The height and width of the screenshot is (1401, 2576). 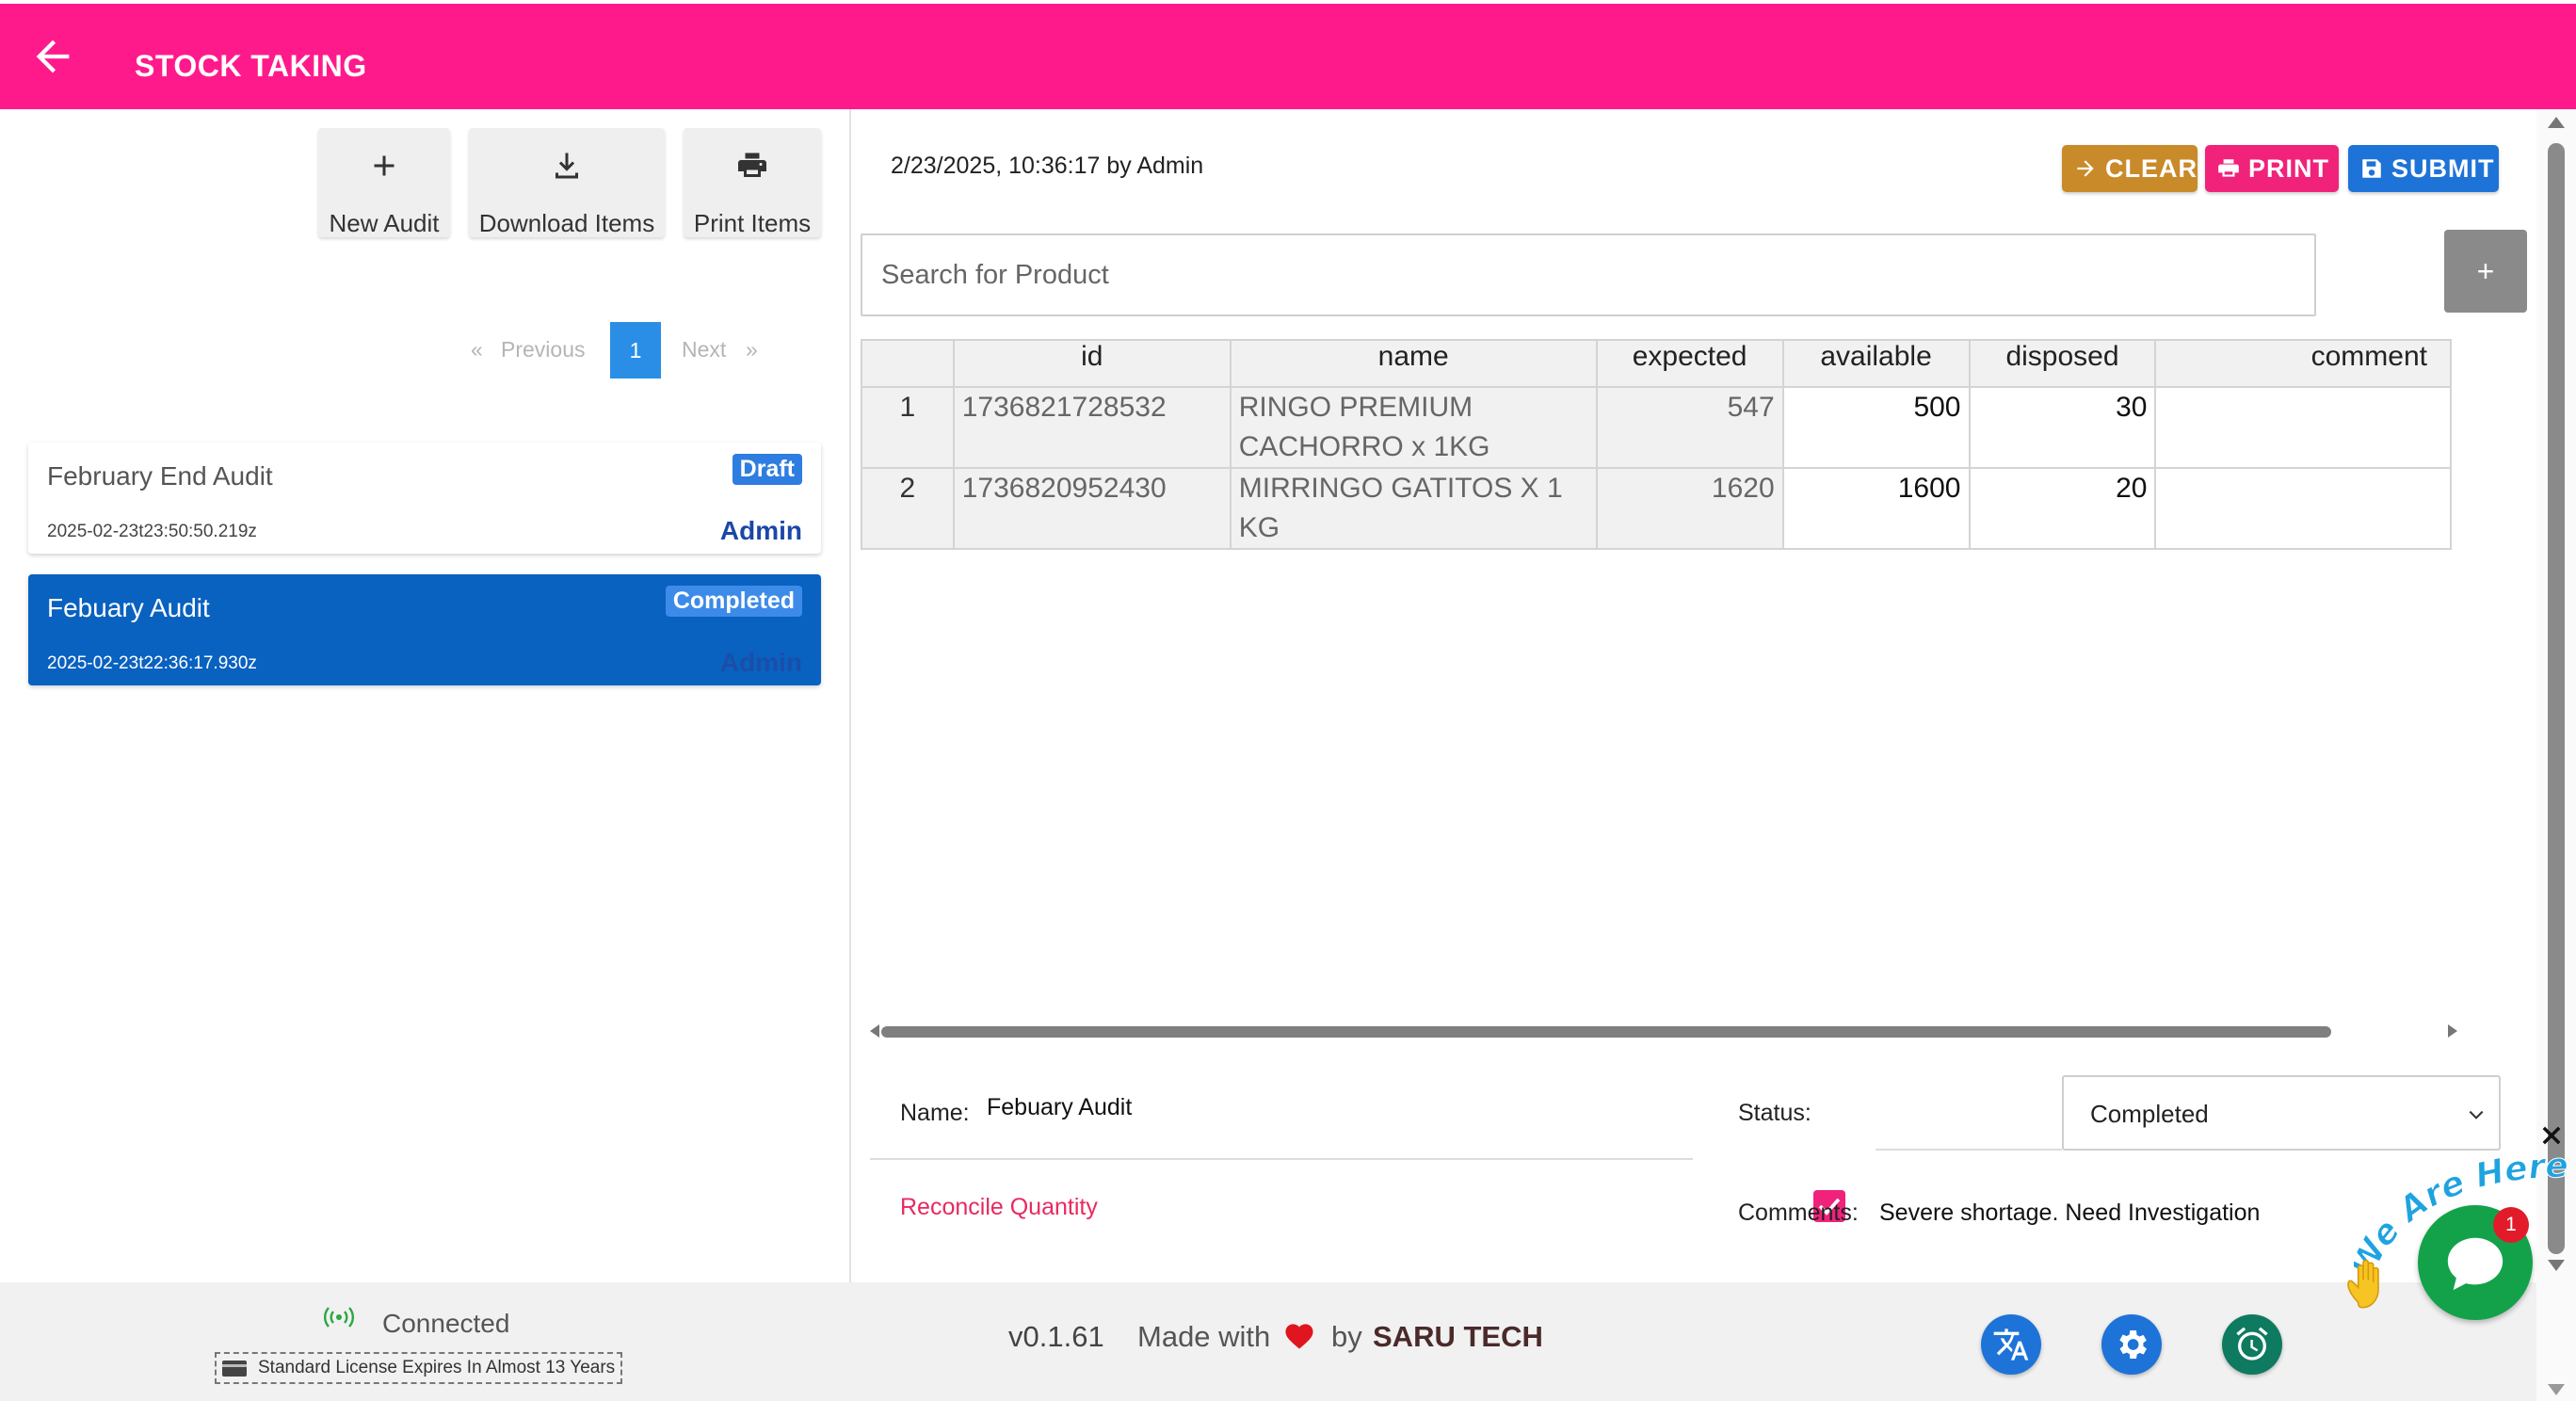 What do you see at coordinates (1092, 363) in the screenshot?
I see `column-header-id: id` at bounding box center [1092, 363].